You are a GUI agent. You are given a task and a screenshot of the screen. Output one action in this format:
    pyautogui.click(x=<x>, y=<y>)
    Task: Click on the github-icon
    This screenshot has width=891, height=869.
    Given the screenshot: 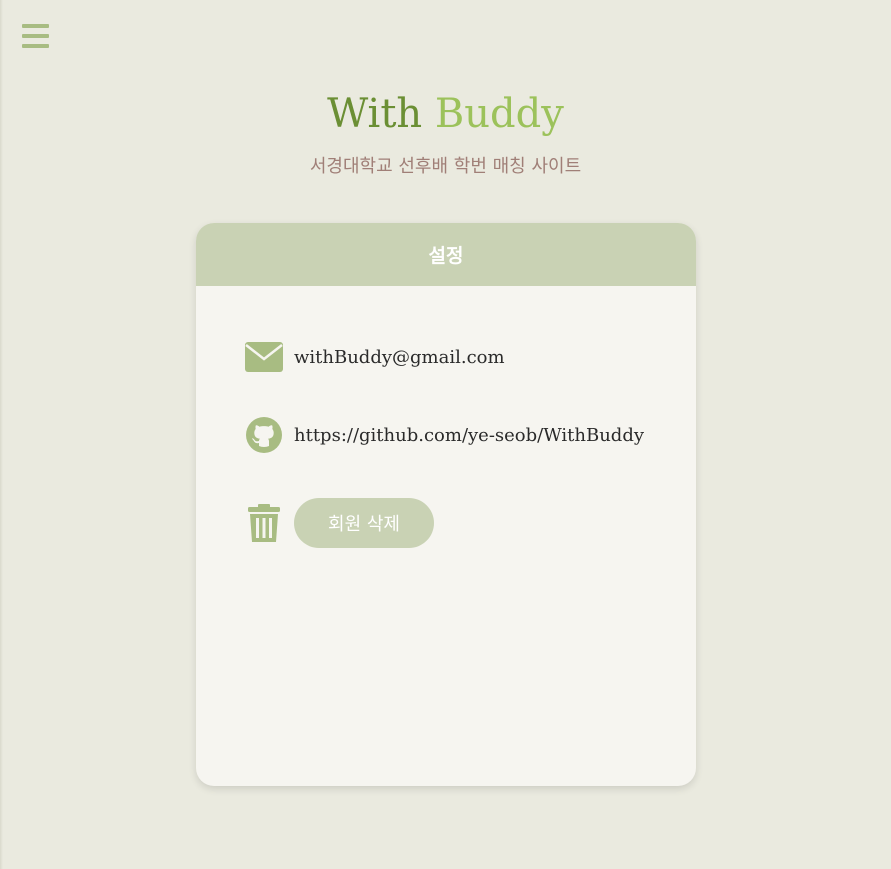 What is the action you would take?
    pyautogui.click(x=264, y=435)
    